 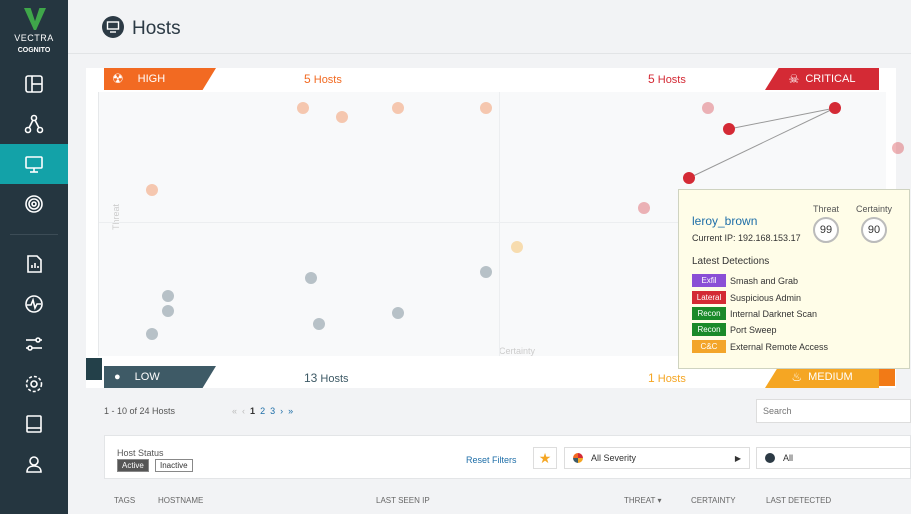 I want to click on low-ribbon-stub, so click(x=94, y=369).